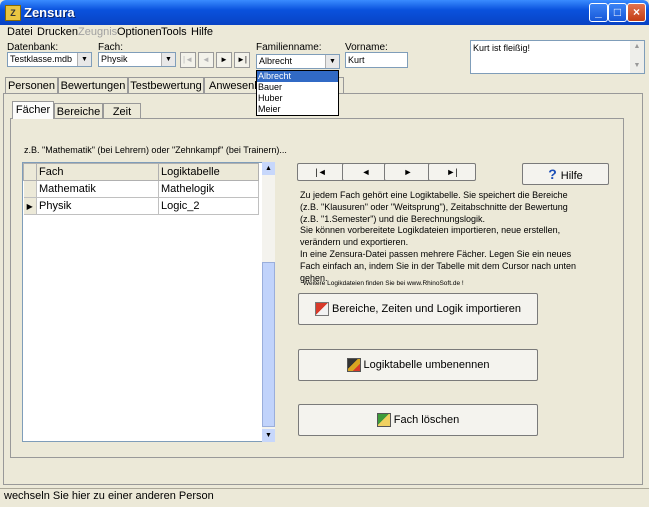 The height and width of the screenshot is (507, 649). What do you see at coordinates (297, 87) in the screenshot?
I see `dropdown-item: Bauer` at bounding box center [297, 87].